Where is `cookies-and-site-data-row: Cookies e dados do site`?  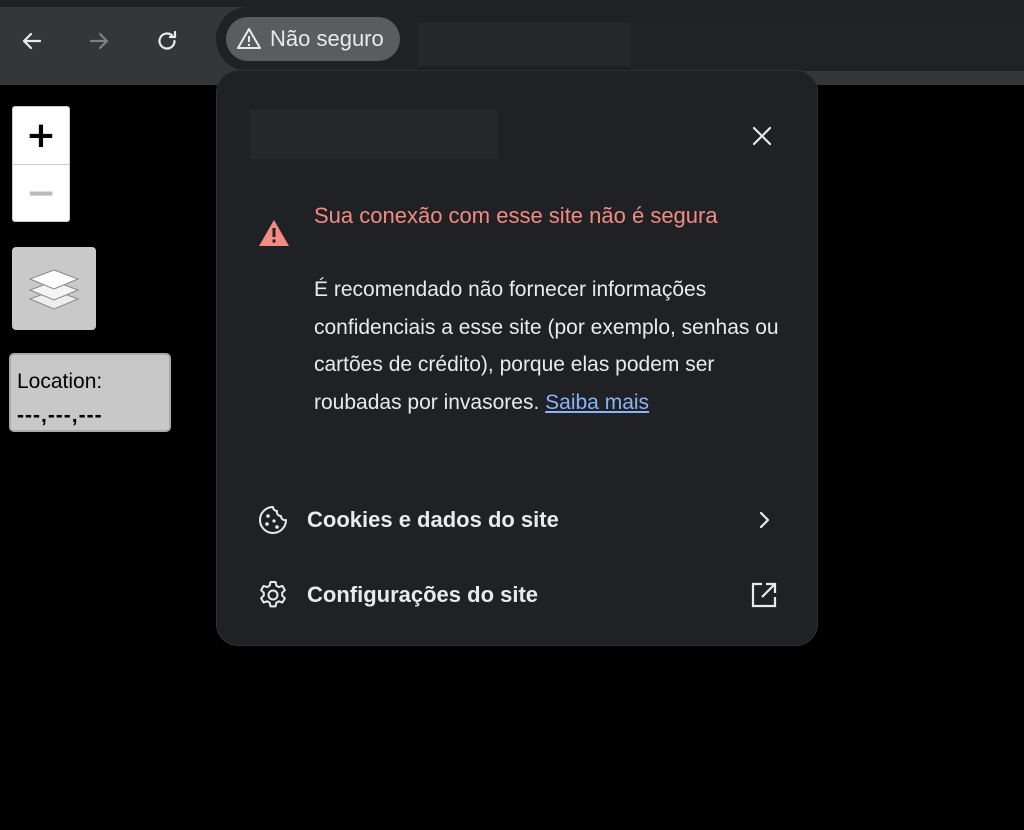 cookies-and-site-data-row: Cookies e dados do site is located at coordinates (517, 520).